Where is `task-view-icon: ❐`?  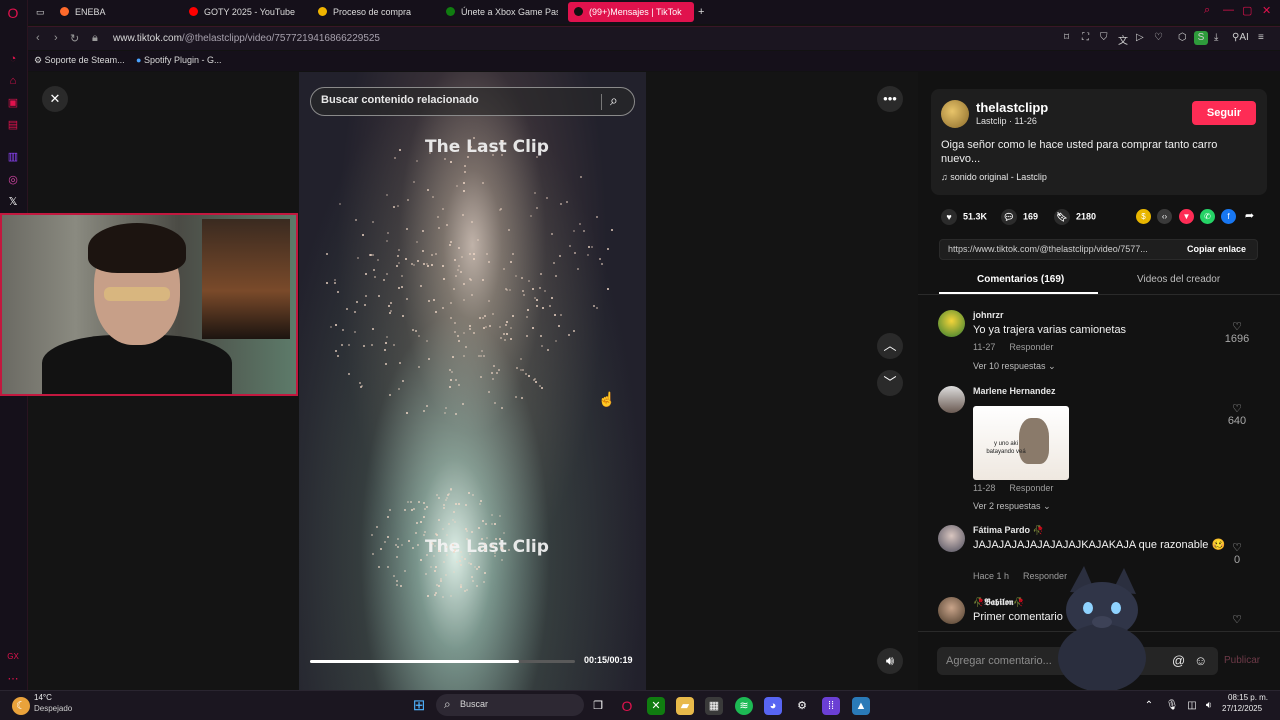
task-view-icon: ❐ is located at coordinates (598, 706).